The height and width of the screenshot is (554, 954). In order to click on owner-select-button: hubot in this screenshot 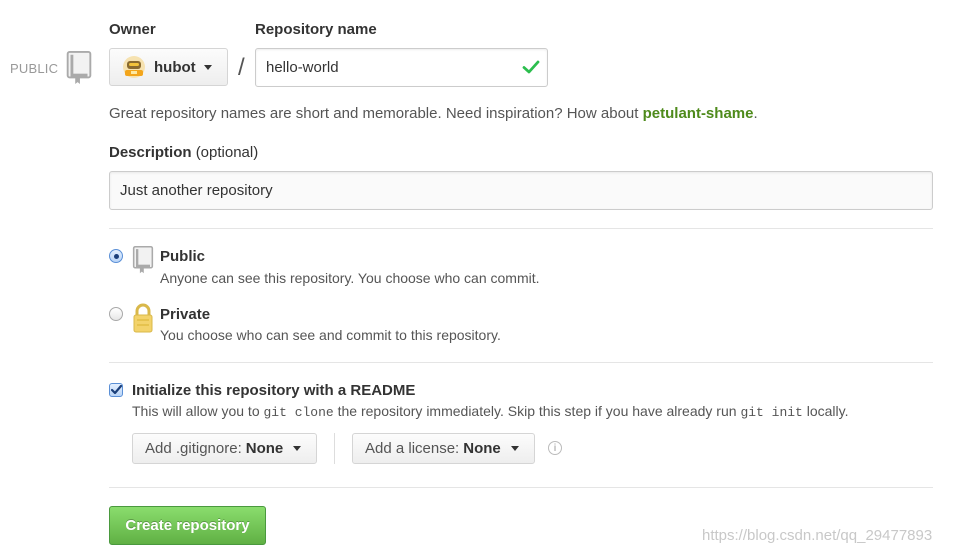, I will do `click(168, 67)`.